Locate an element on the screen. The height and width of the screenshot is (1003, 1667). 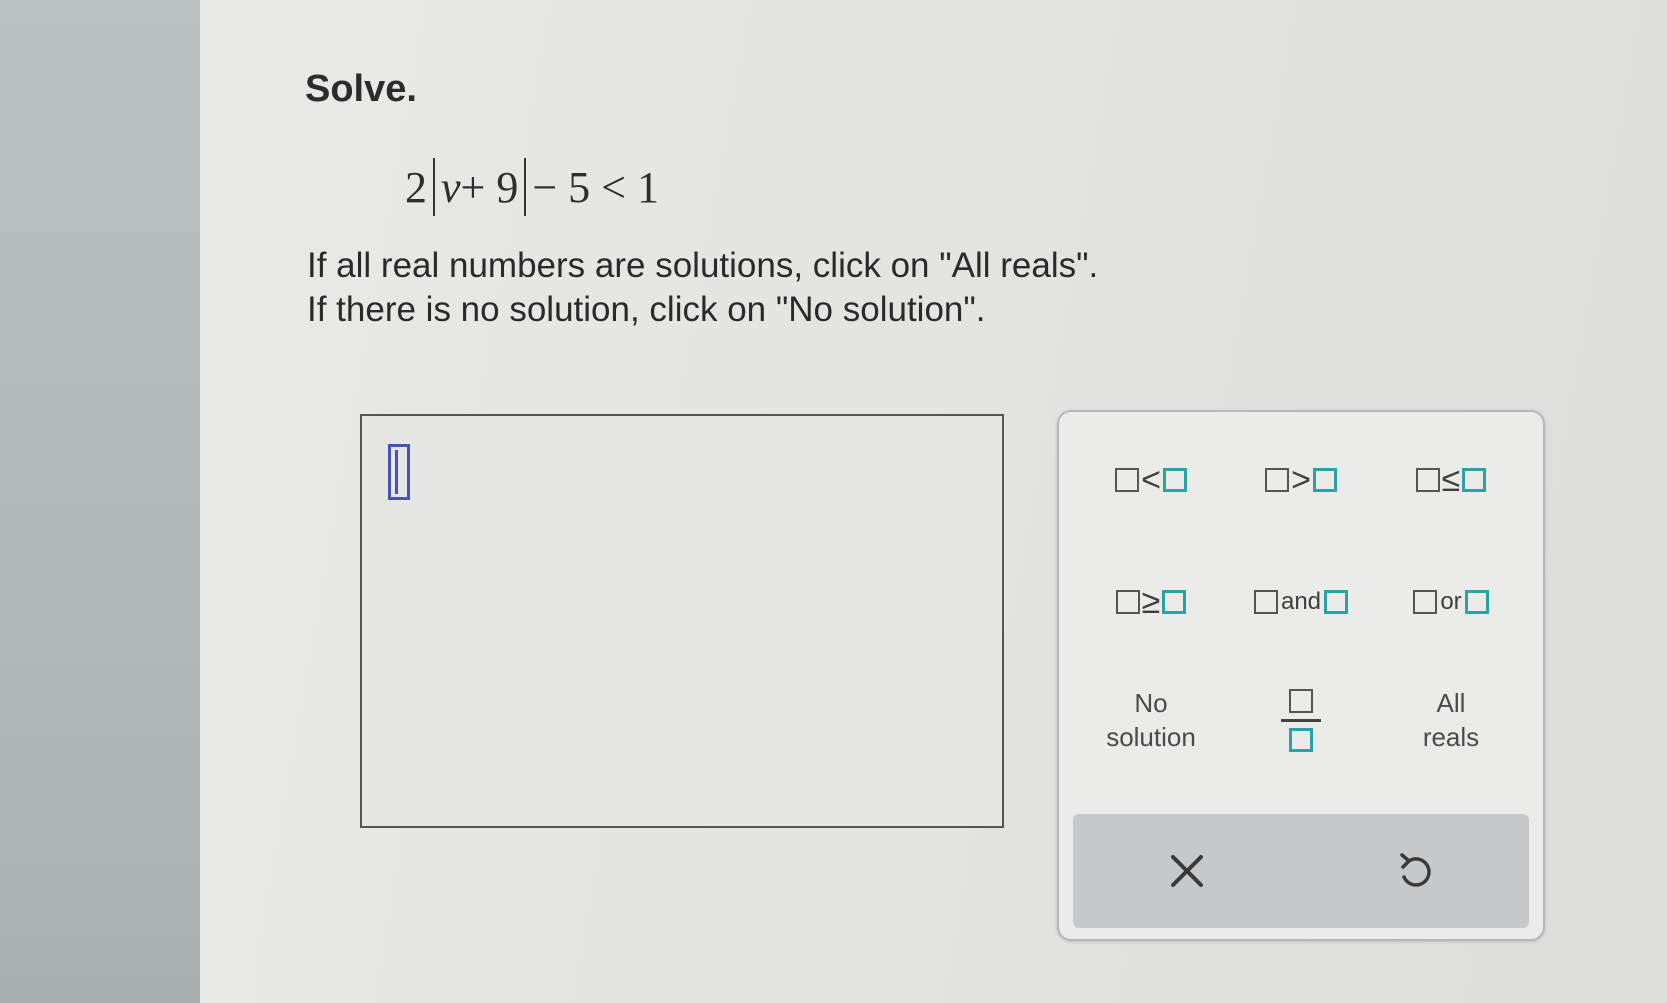
action-bar is located at coordinates (1301, 871).